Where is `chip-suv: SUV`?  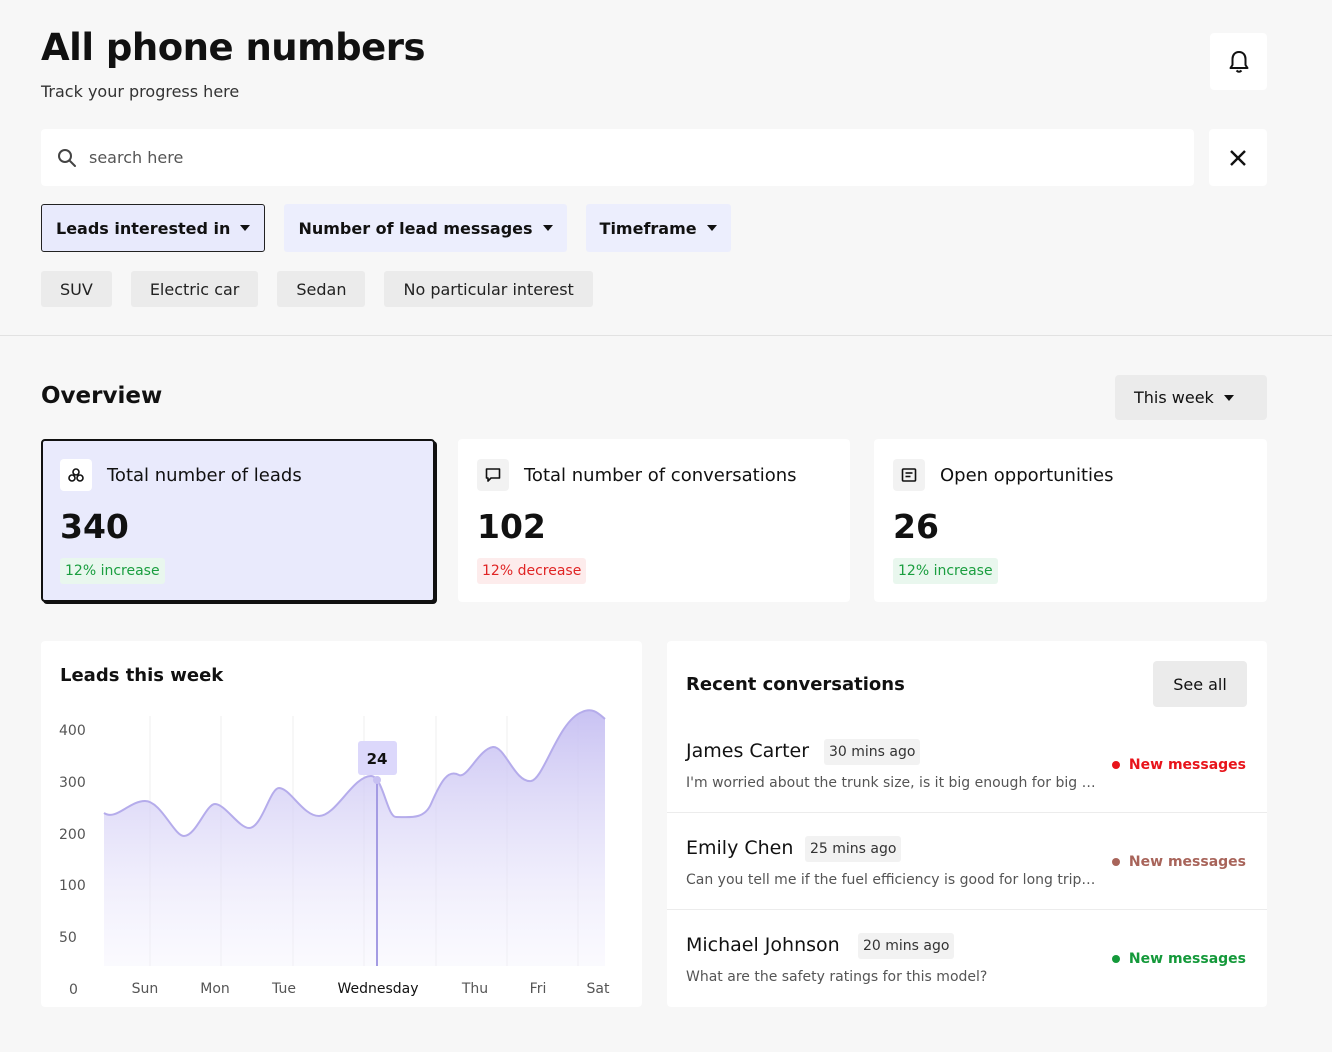 chip-suv: SUV is located at coordinates (76, 289).